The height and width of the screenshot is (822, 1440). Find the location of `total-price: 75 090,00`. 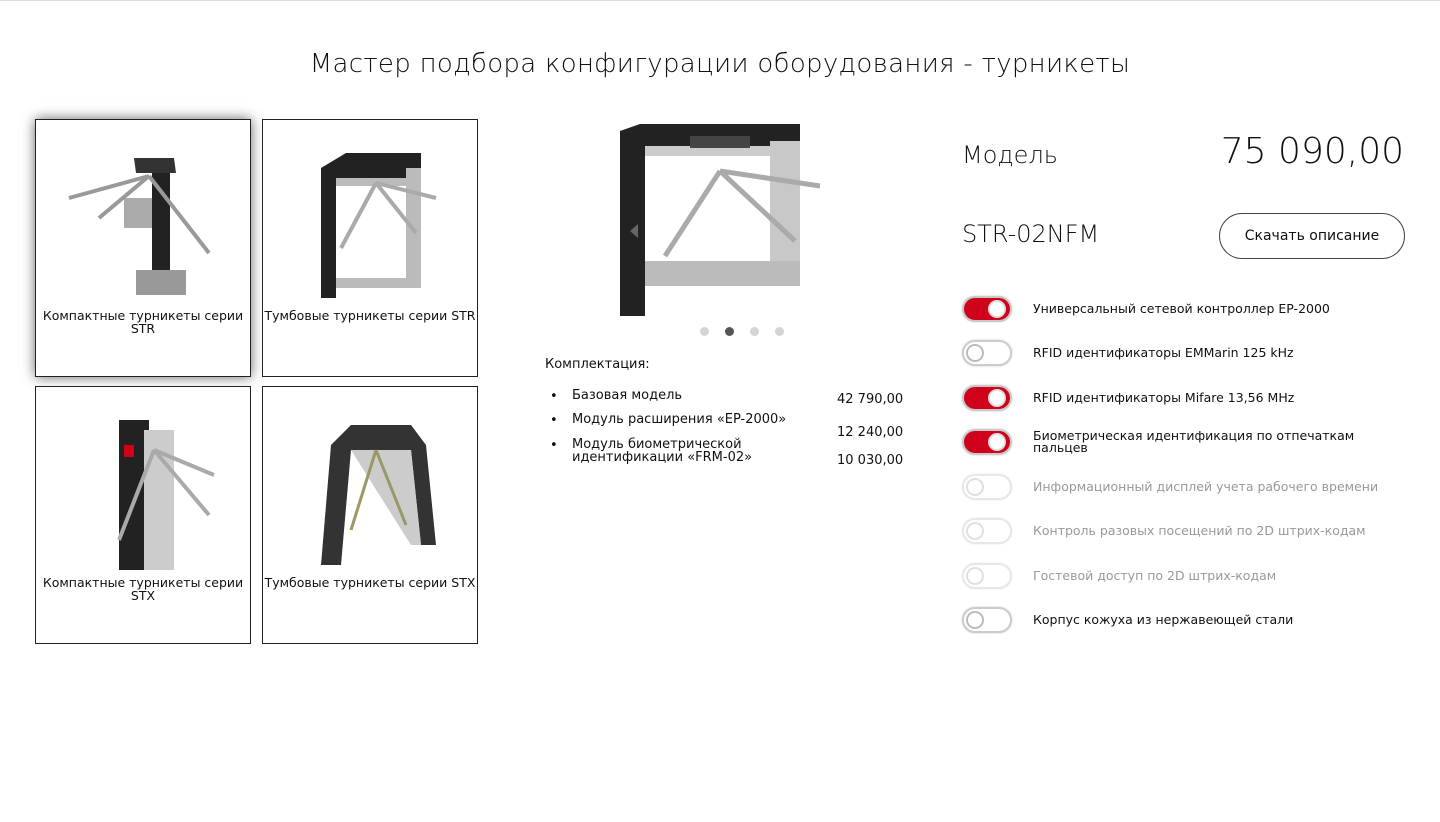

total-price: 75 090,00 is located at coordinates (1312, 151).